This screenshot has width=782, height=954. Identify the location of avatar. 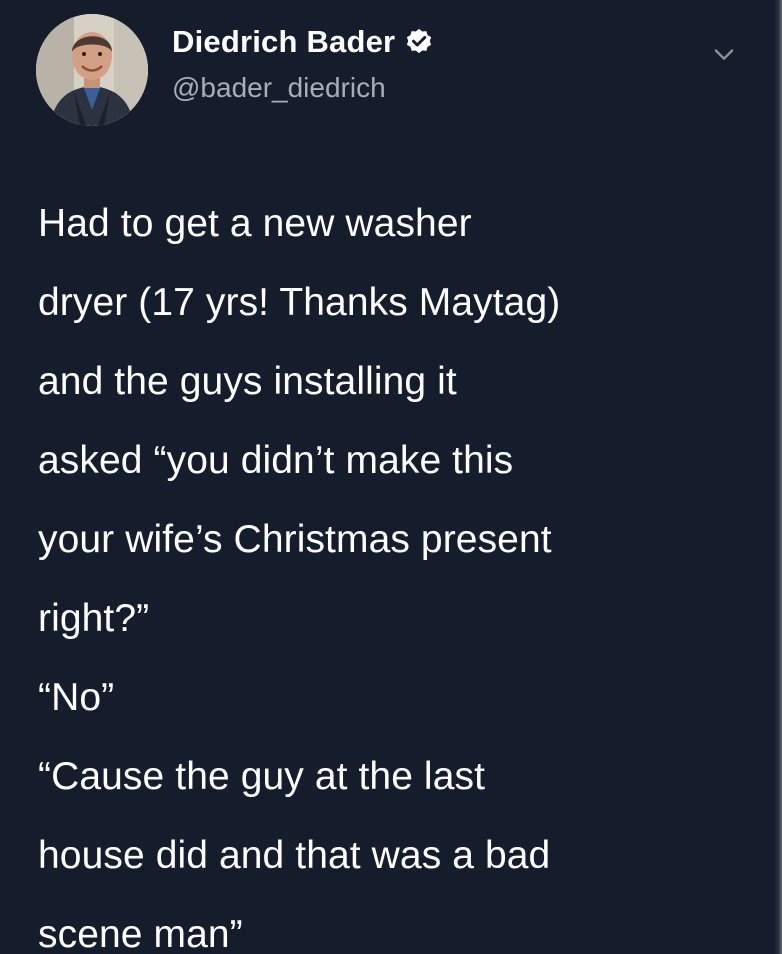
(92, 70).